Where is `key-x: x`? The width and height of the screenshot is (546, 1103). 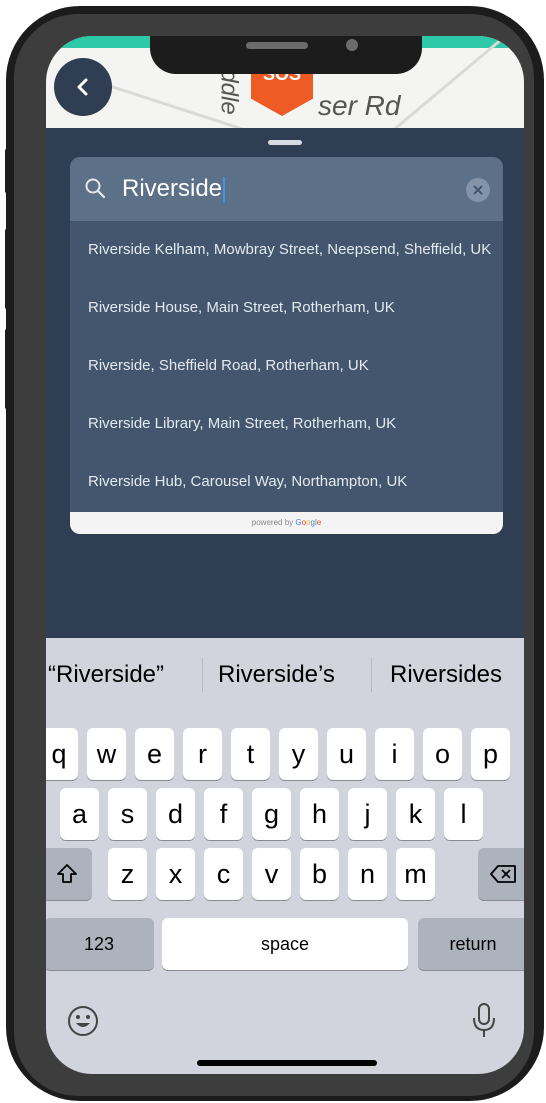
key-x: x is located at coordinates (175, 874).